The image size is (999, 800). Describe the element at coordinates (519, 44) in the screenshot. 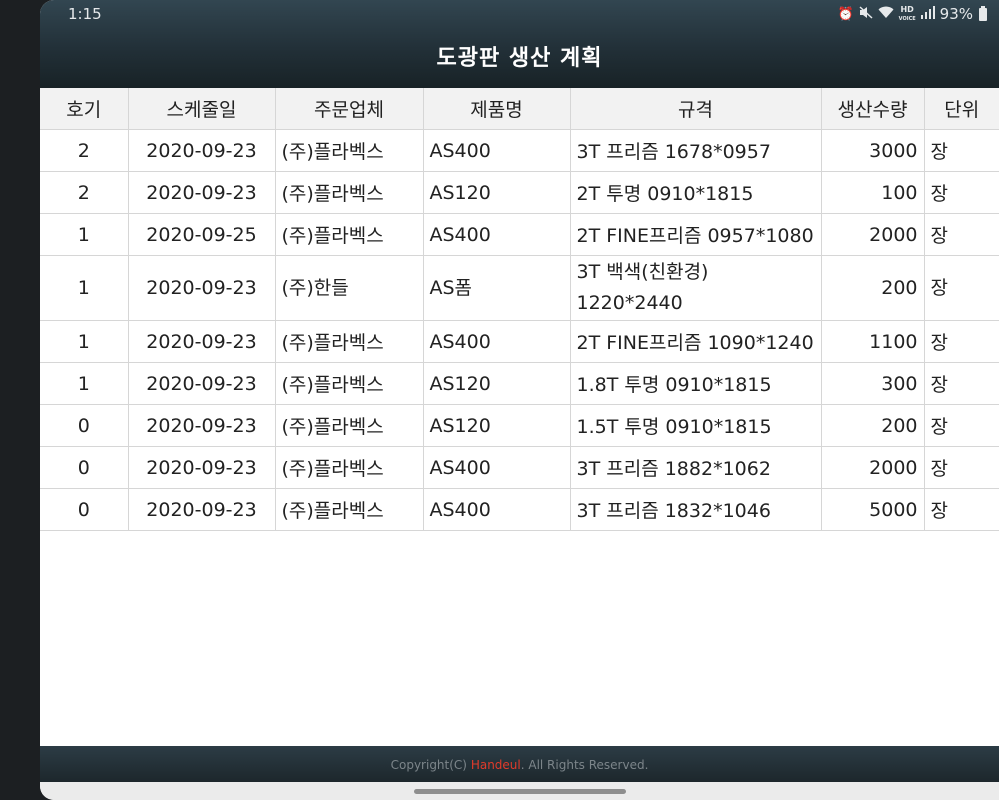

I see `app-header: 1:15 ⏰ HD VOICE 93% 도광판 생산 계획` at that location.